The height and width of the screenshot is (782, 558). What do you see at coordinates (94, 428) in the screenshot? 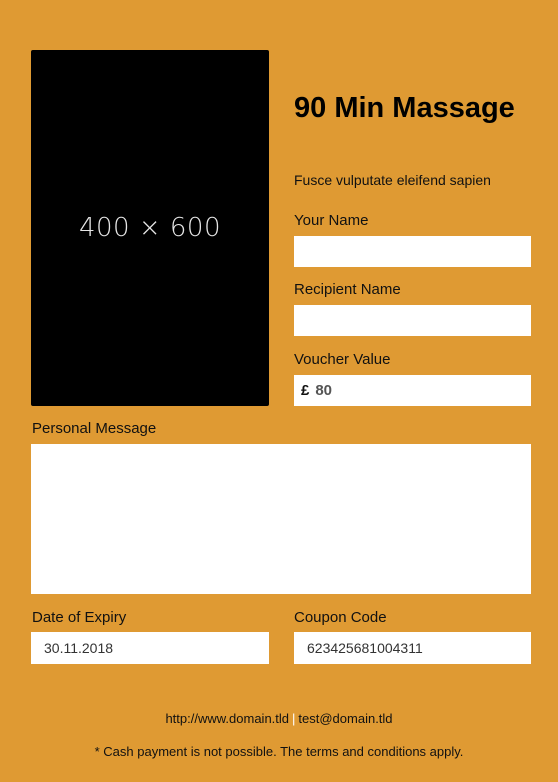
I see `personal-message-label: Personal Message` at bounding box center [94, 428].